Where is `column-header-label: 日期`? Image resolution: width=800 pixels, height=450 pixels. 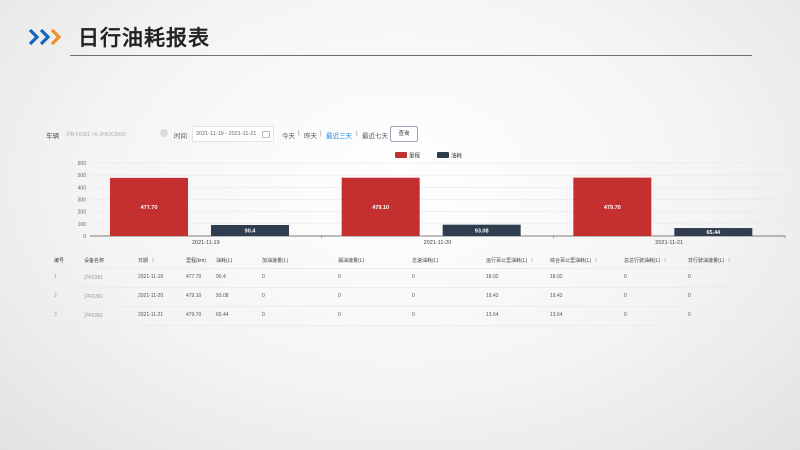 column-header-label: 日期 is located at coordinates (143, 261).